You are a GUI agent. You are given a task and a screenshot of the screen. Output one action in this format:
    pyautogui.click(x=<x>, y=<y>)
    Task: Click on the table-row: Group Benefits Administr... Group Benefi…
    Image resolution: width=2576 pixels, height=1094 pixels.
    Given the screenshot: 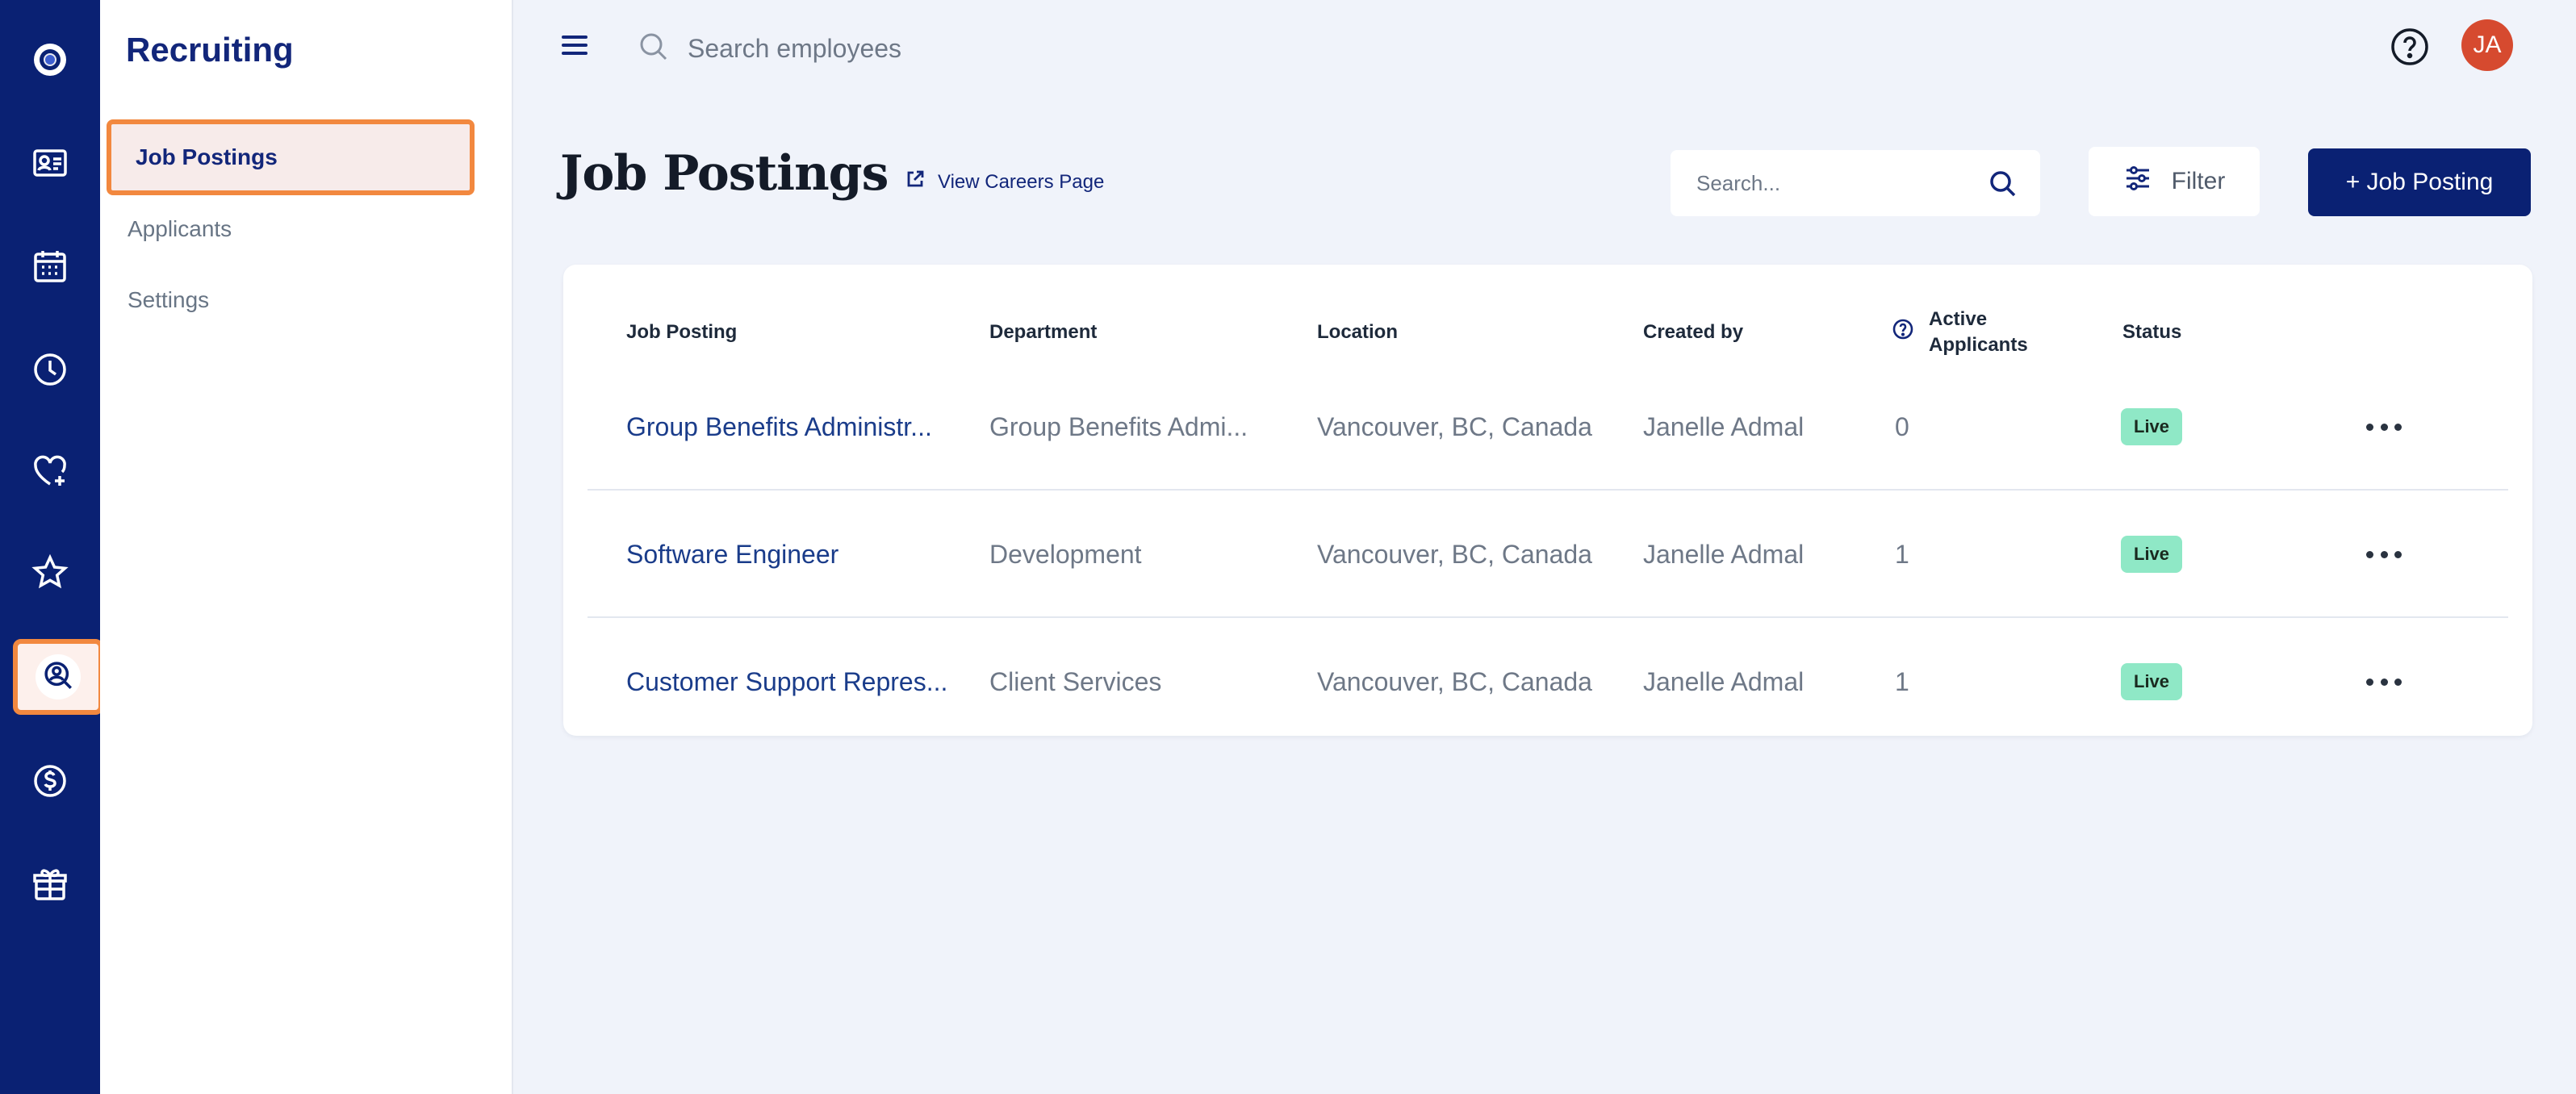 What is the action you would take?
    pyautogui.click(x=1548, y=427)
    